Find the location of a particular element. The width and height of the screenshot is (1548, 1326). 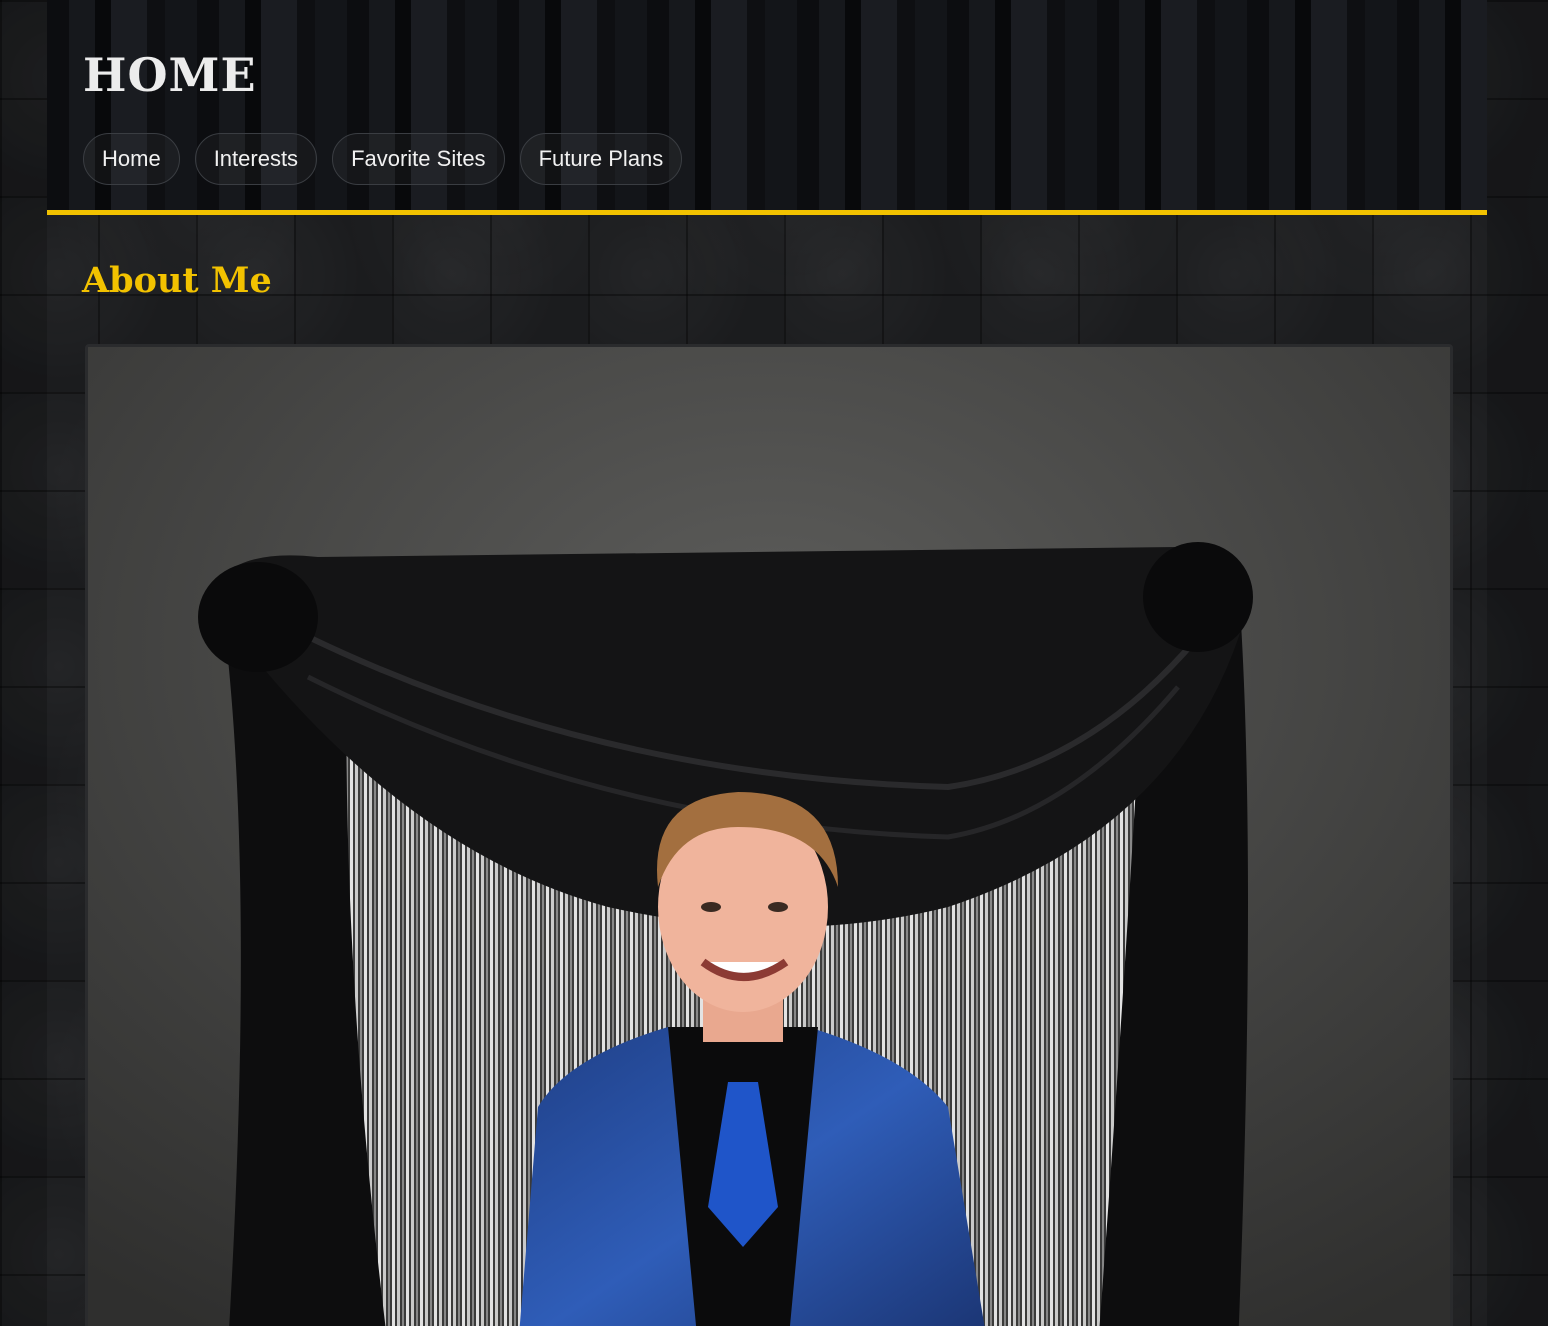

right-gutter is located at coordinates (1517, 663).